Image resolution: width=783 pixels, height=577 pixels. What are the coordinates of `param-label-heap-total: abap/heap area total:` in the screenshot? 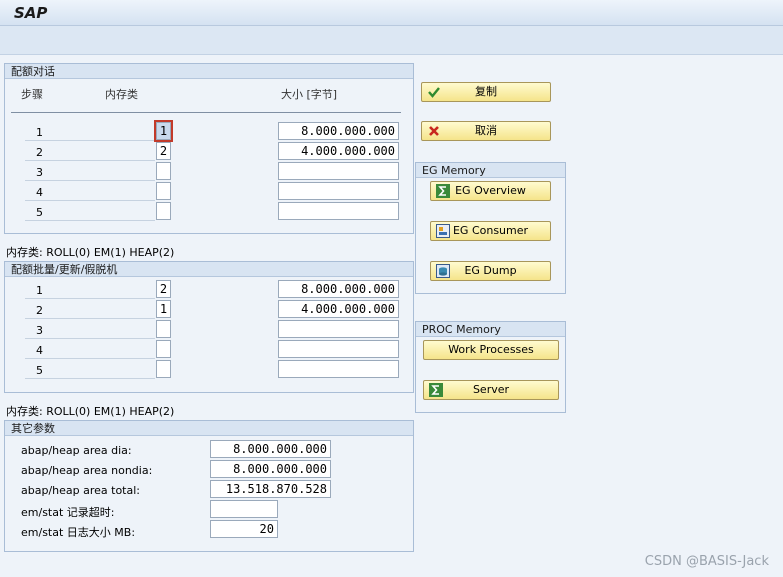 It's located at (80, 490).